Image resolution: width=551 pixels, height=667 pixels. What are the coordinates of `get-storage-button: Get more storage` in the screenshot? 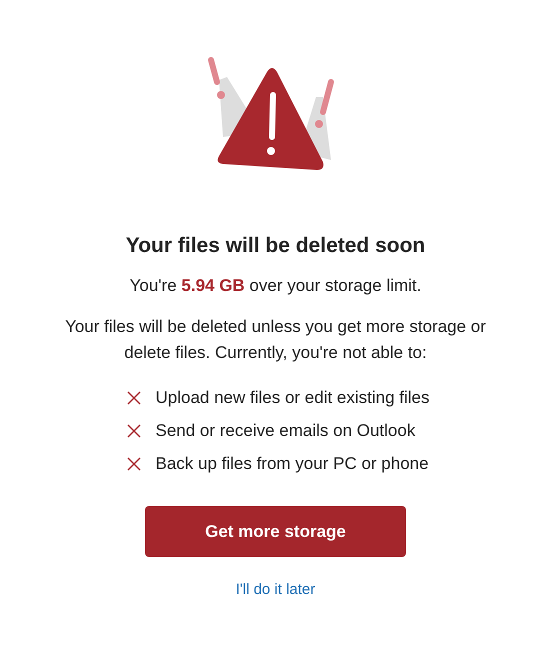 It's located at (275, 531).